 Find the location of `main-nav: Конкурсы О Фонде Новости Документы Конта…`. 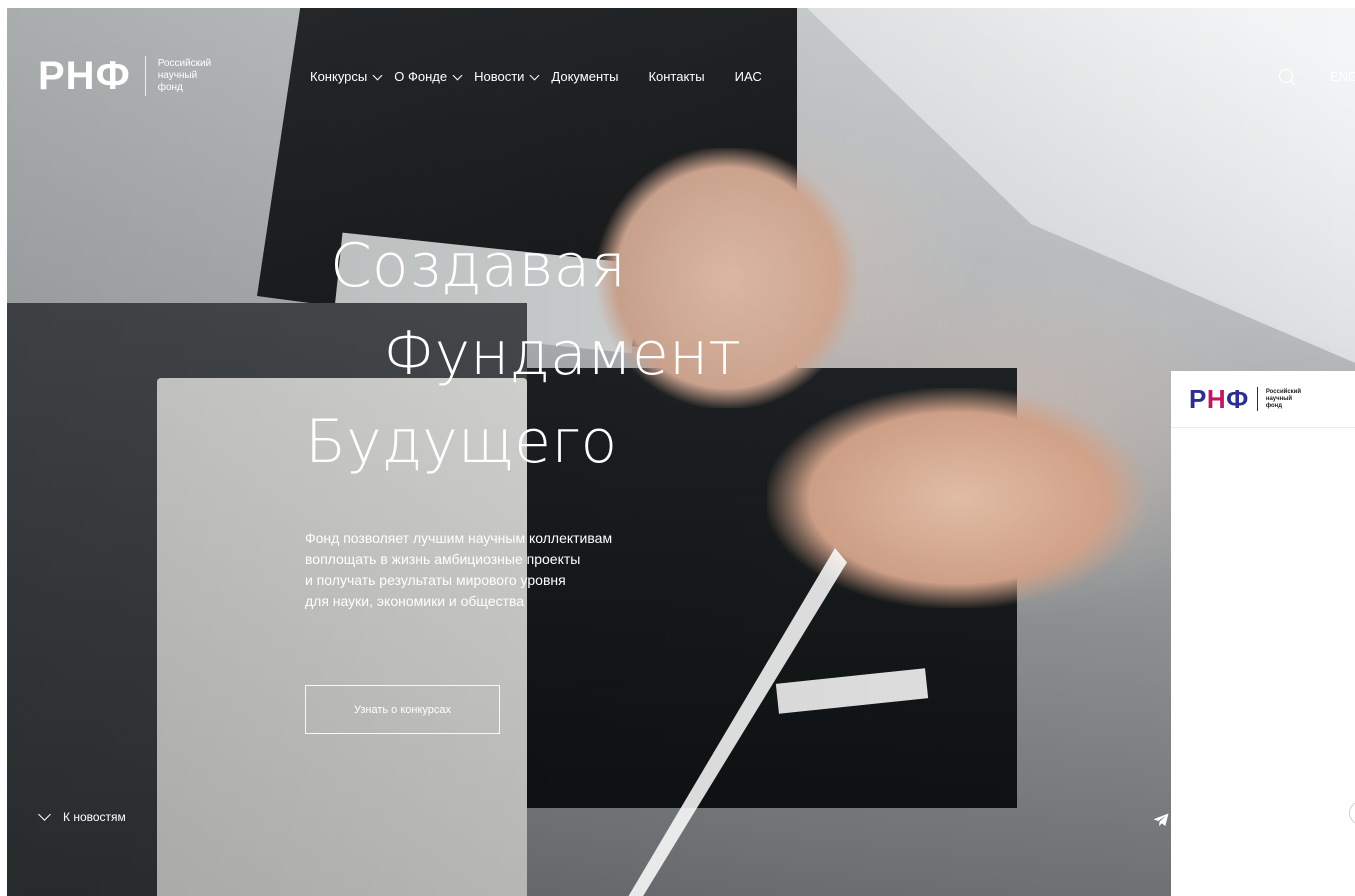

main-nav: Конкурсы О Фонде Новости Документы Конта… is located at coordinates (542, 77).